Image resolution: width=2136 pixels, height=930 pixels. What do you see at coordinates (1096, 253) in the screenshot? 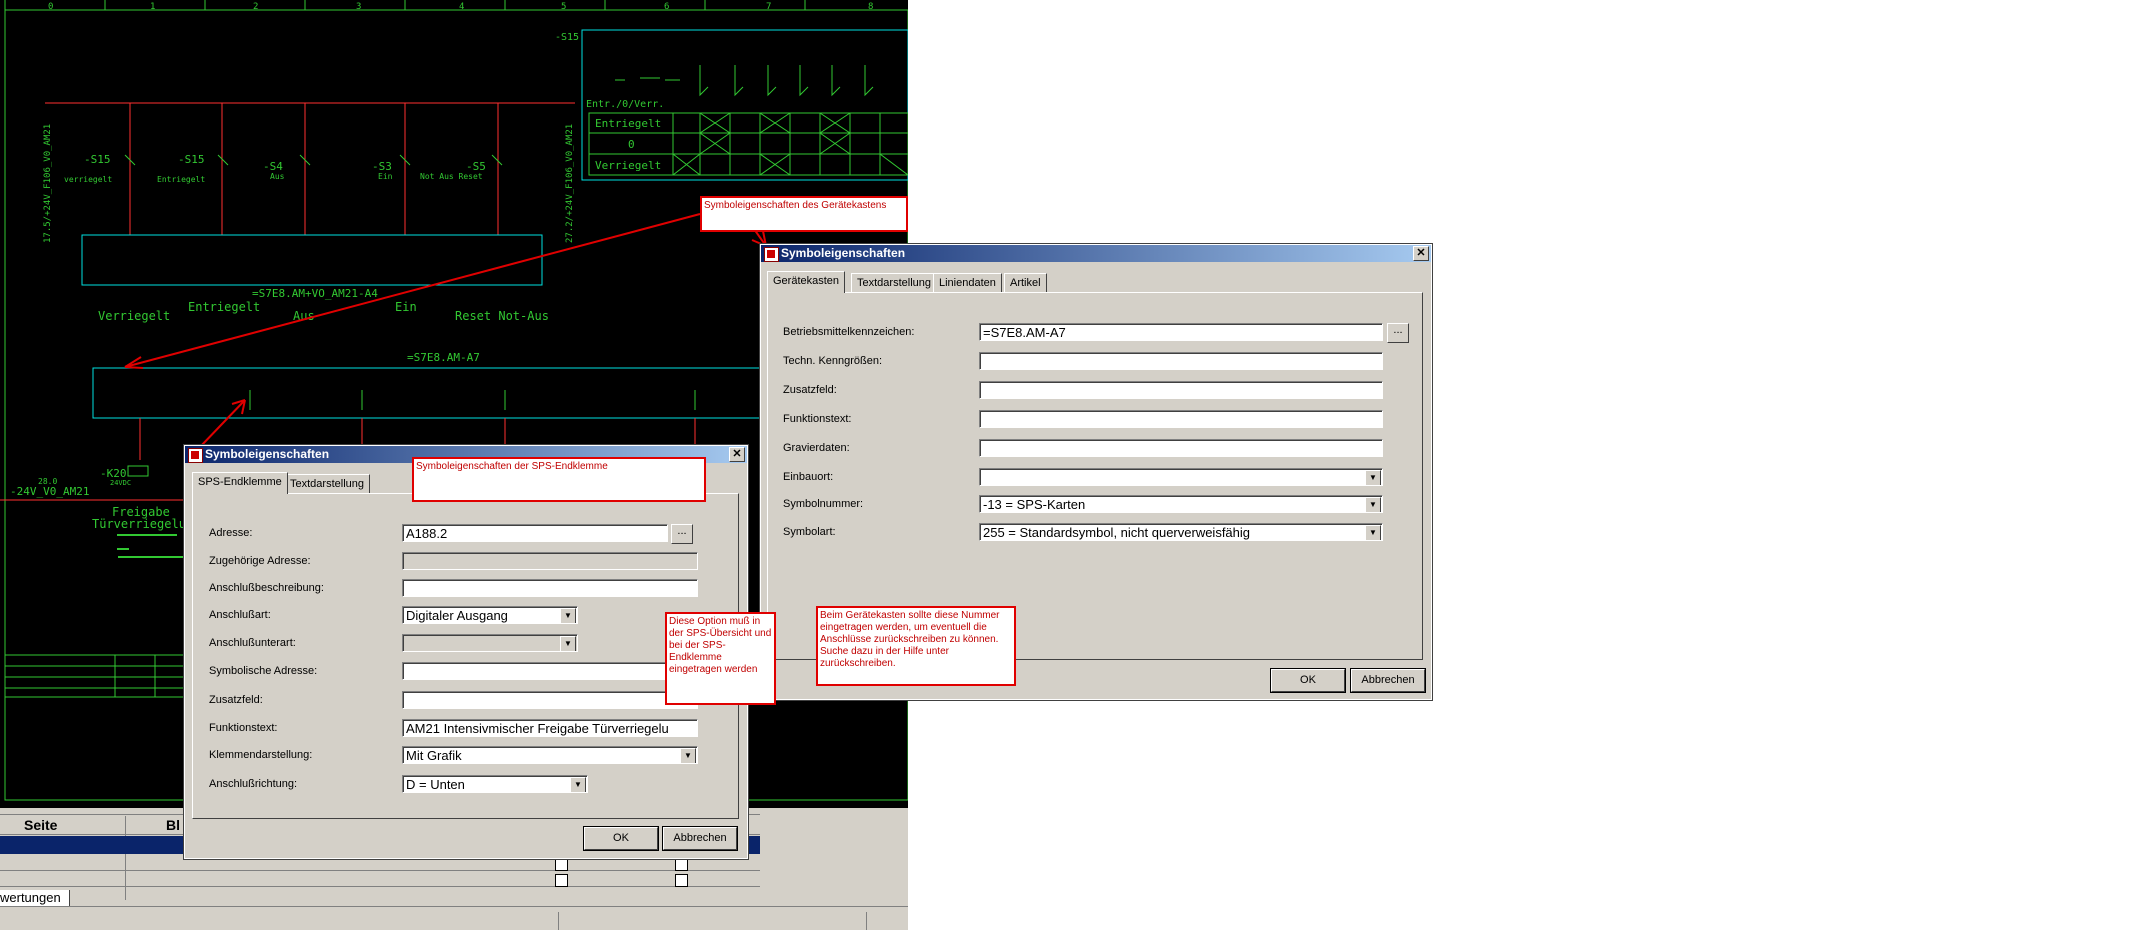
I see `dialog-titlebar: Symboleigenschaften ✕` at bounding box center [1096, 253].